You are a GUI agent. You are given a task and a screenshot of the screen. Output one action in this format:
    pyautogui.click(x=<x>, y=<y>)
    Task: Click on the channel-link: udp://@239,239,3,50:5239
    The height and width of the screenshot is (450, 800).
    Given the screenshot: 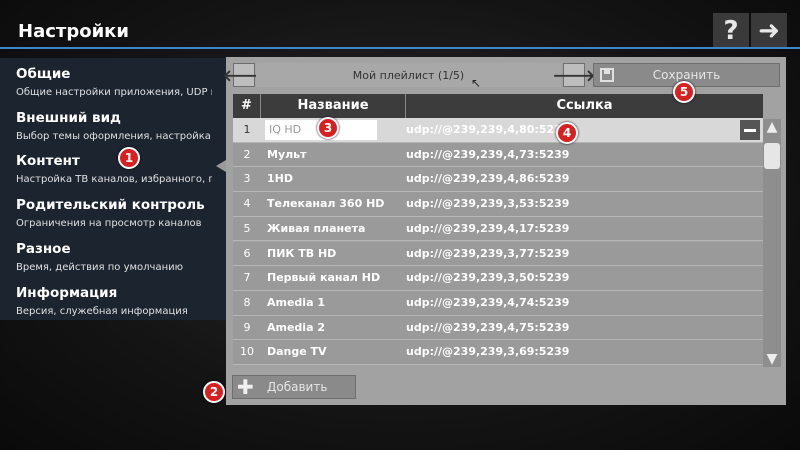 What is the action you would take?
    pyautogui.click(x=488, y=278)
    